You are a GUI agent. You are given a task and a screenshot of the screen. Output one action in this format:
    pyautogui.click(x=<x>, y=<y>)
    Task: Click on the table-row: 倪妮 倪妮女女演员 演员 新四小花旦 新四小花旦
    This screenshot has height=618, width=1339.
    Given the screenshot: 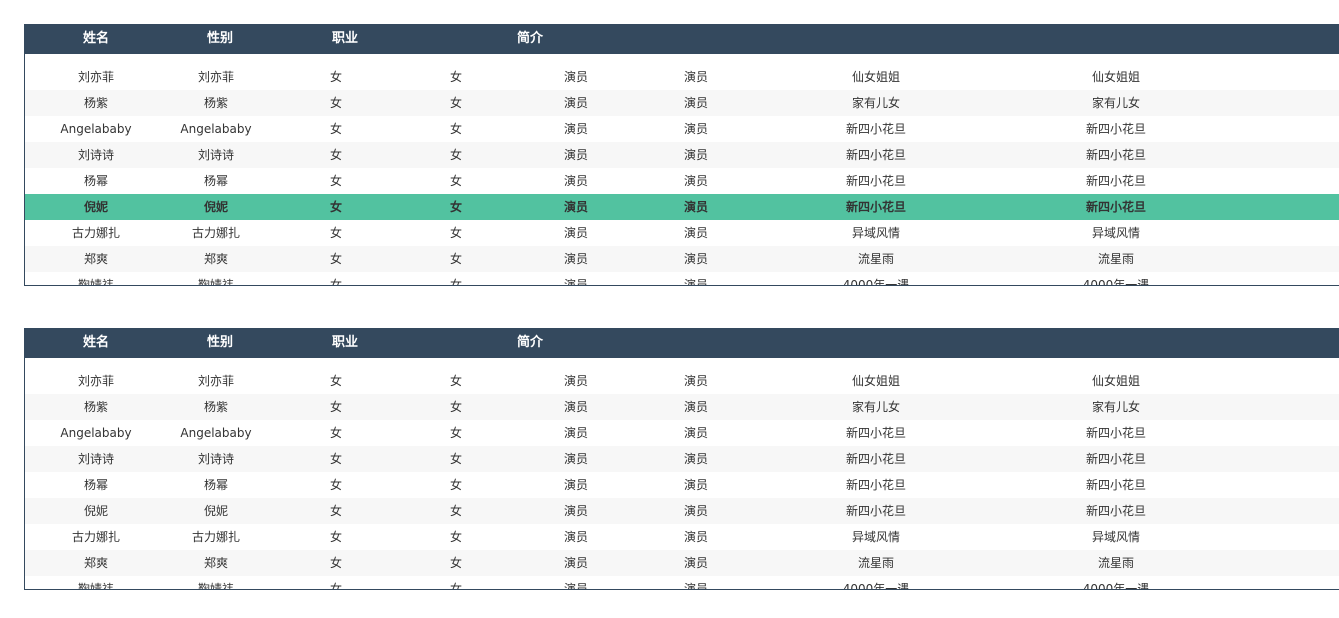 What is the action you would take?
    pyautogui.click(x=682, y=511)
    